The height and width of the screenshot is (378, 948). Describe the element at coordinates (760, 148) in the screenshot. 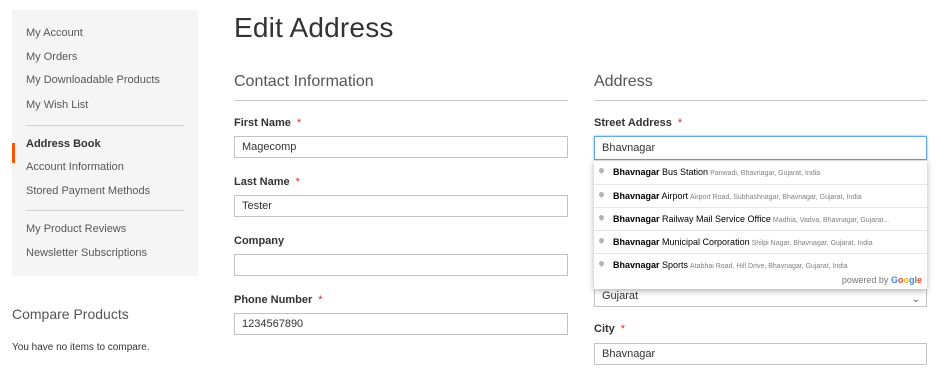

I see `street-address-field` at that location.